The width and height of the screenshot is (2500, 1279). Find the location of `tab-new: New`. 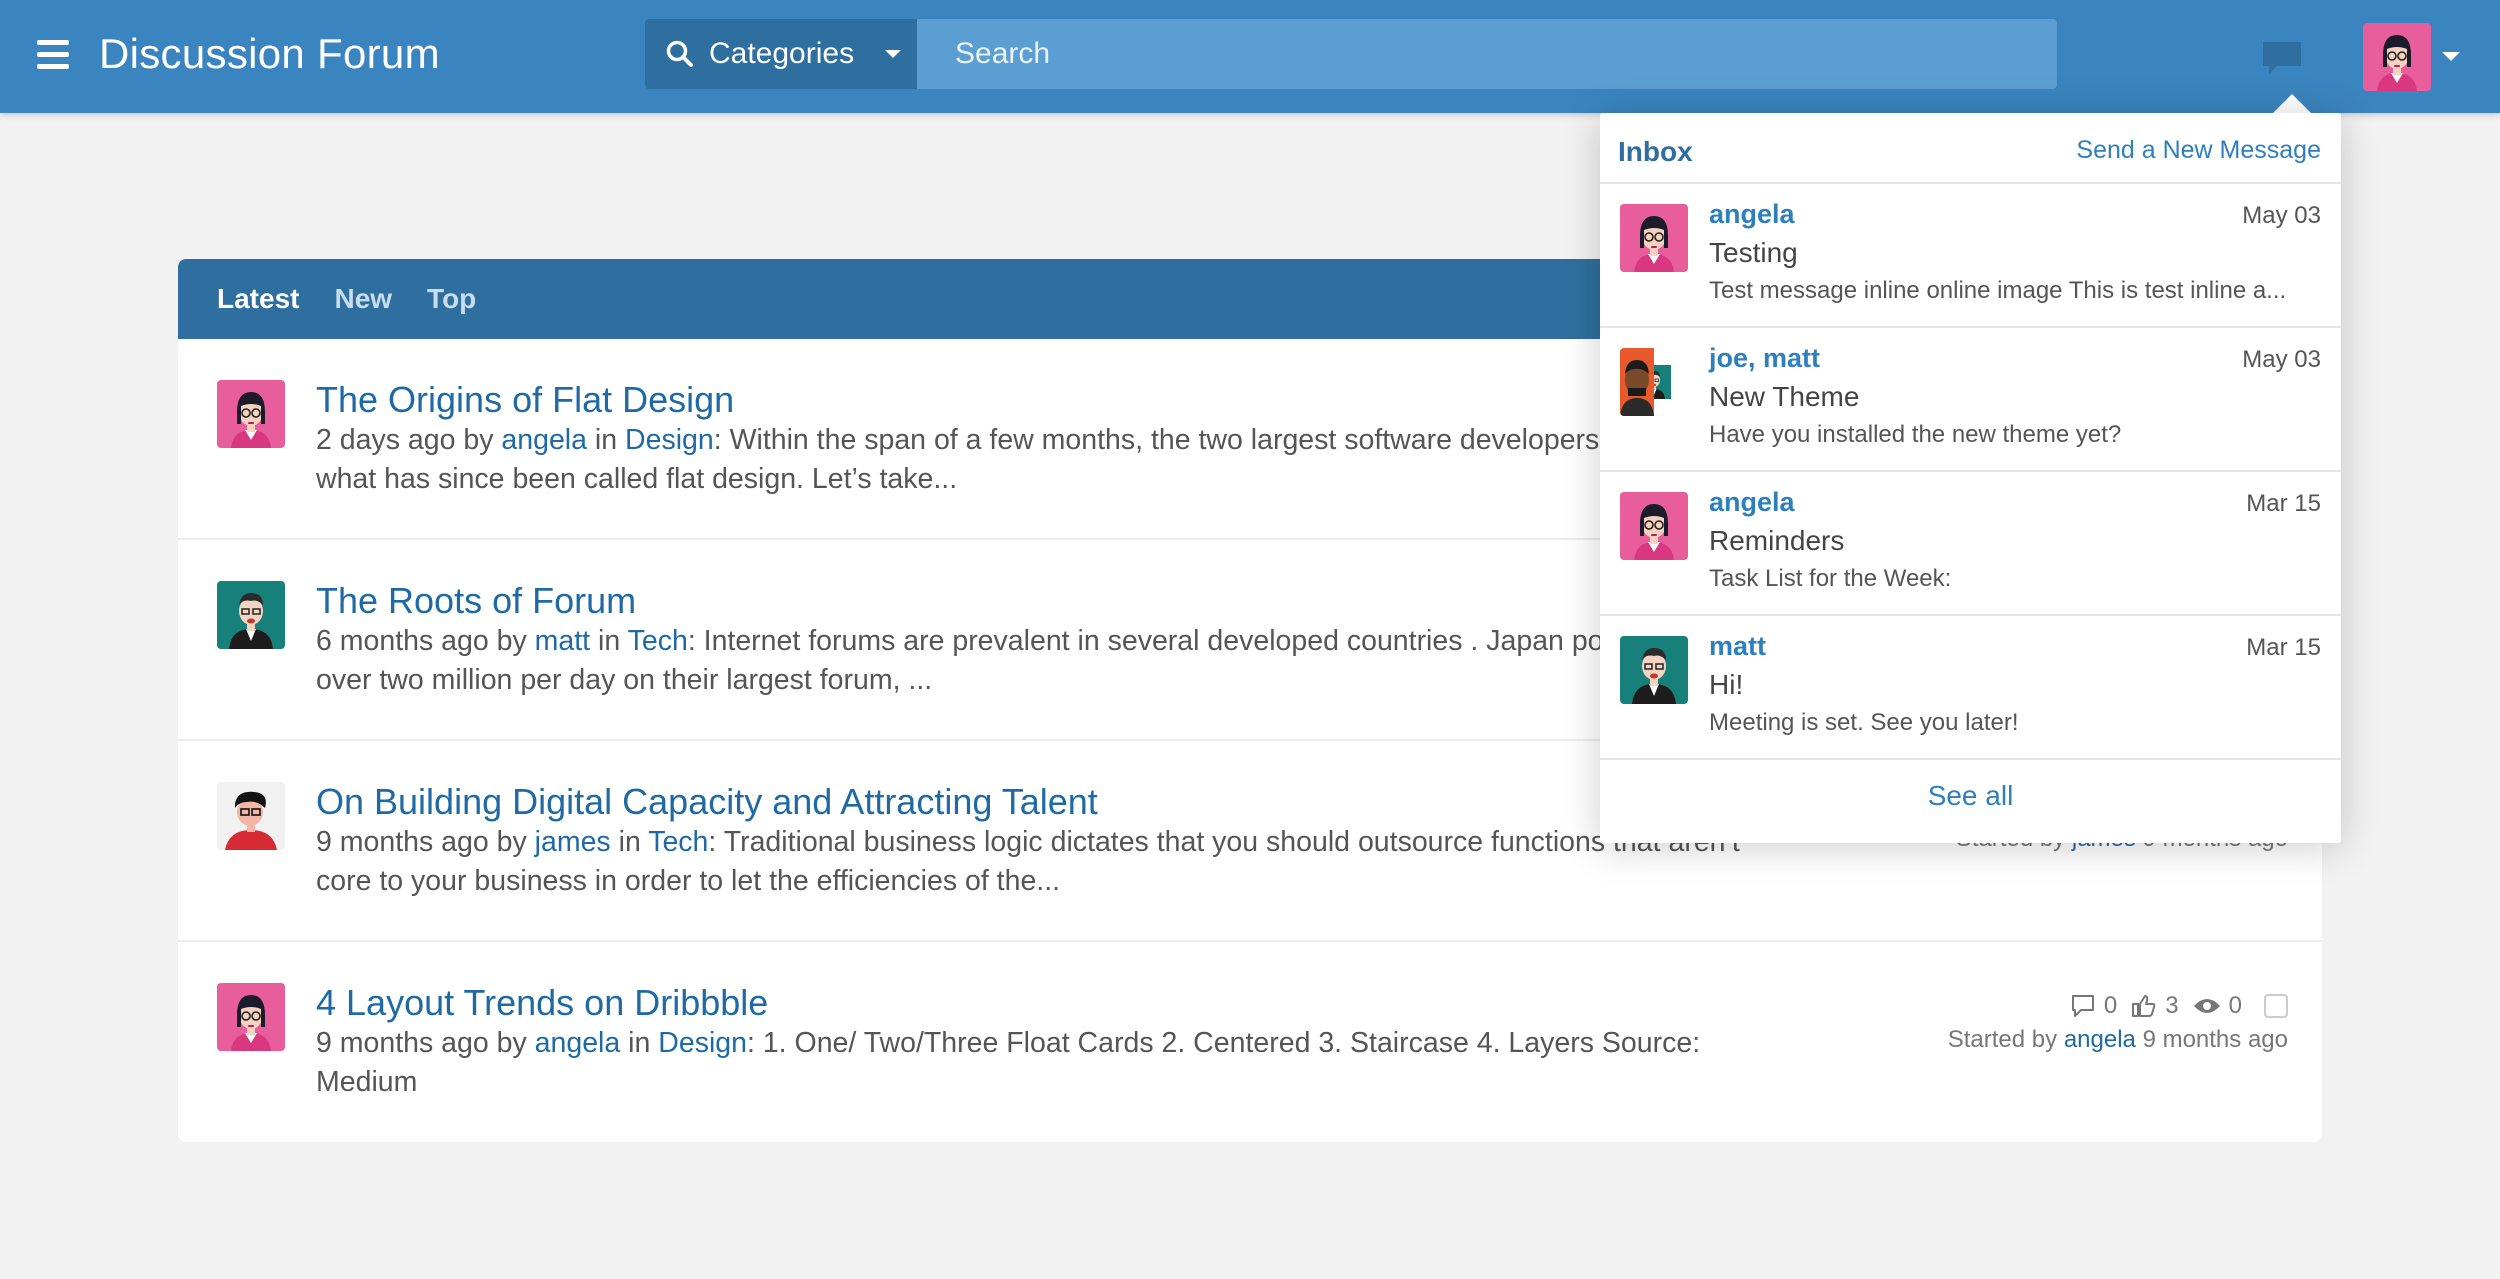

tab-new: New is located at coordinates (363, 299).